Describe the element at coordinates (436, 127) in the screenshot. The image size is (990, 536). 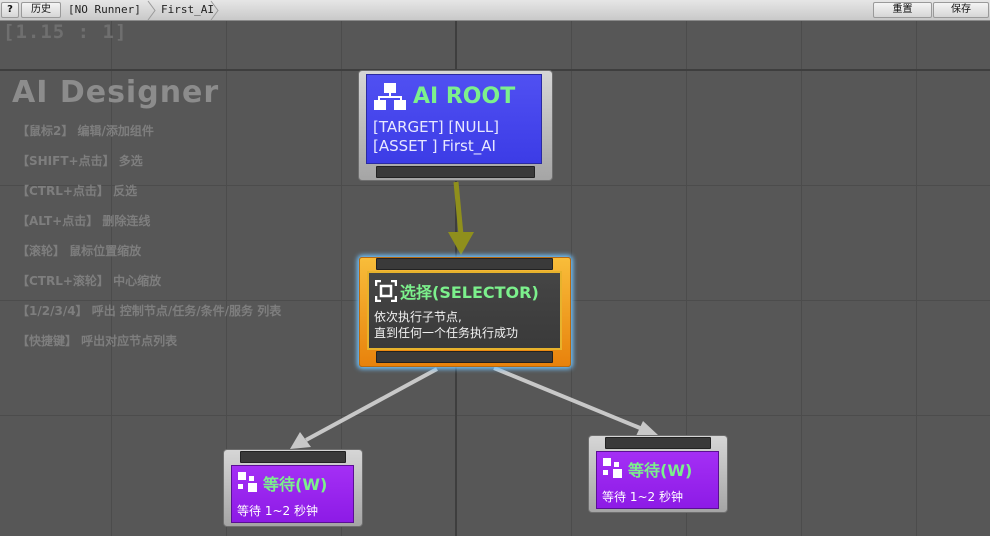
I see `root-node-target: [TARGET] [NULL]` at that location.